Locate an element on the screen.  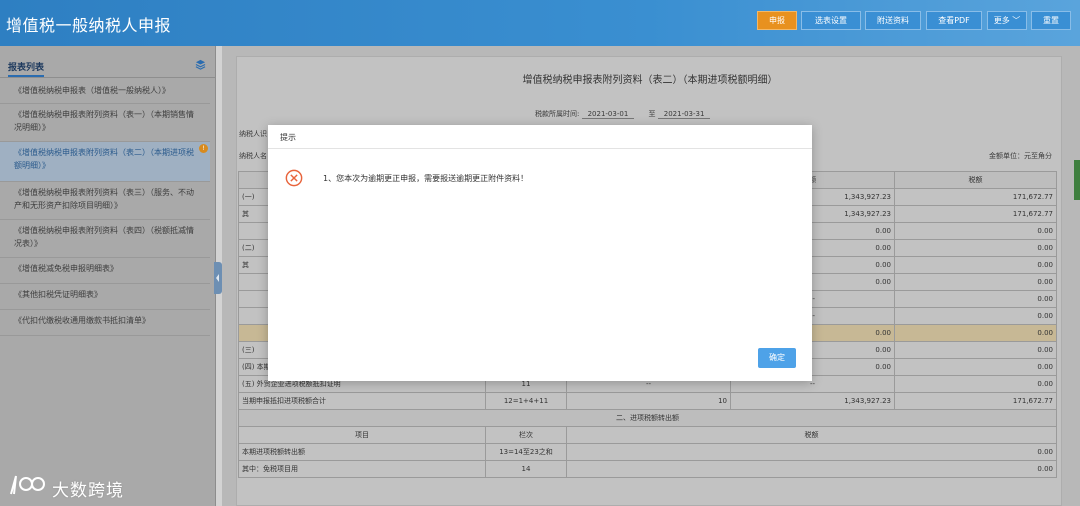
dialog-message: 1、您本次为逾期更正申报，需要报送逾期更正附件资料！ is located at coordinates (426, 178).